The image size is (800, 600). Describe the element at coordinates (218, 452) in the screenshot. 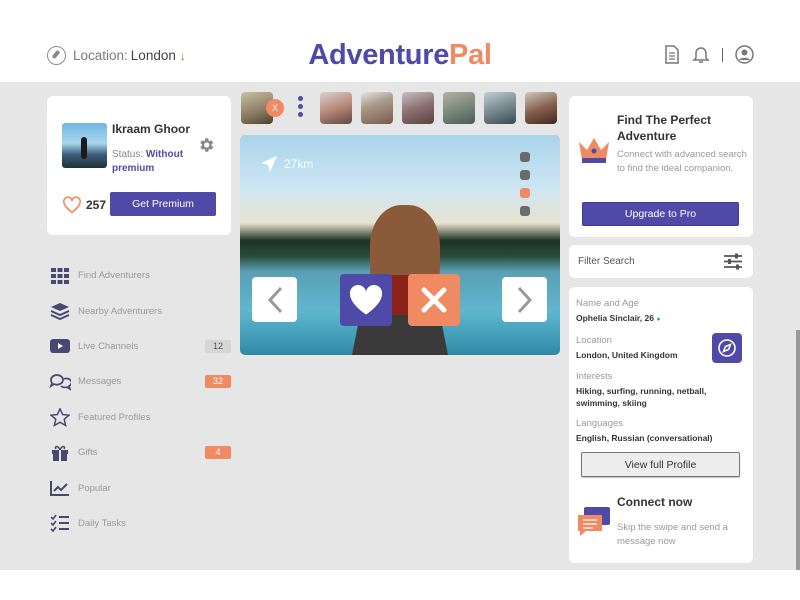

I see `gifts-badge: 4` at that location.